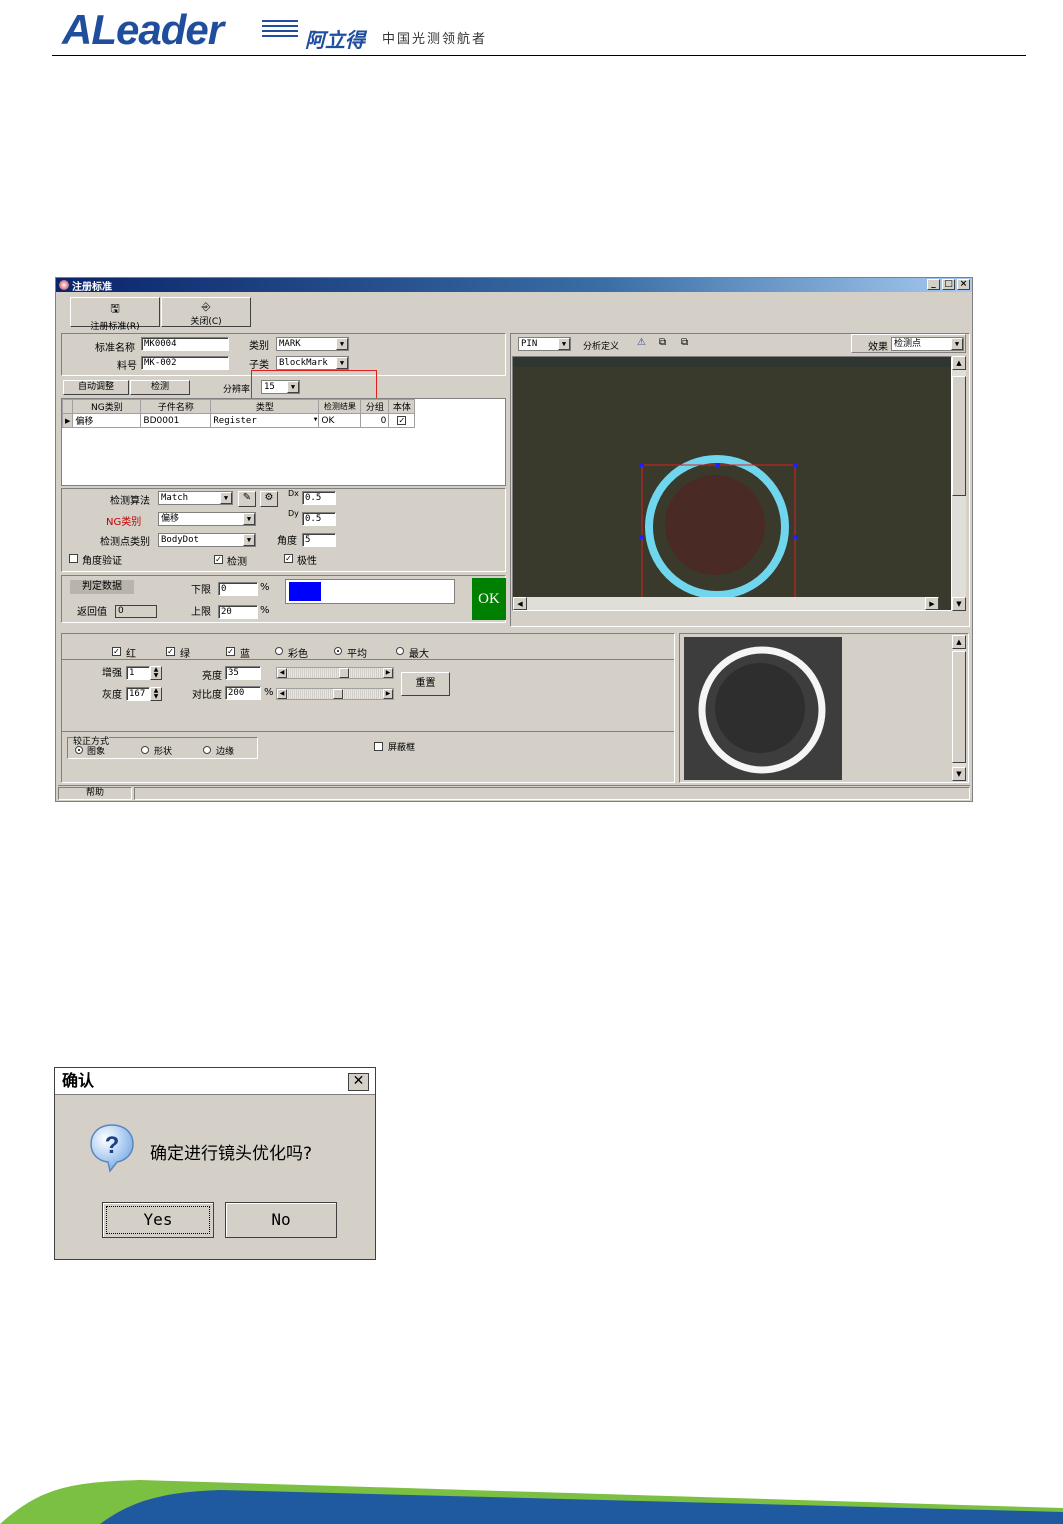 The width and height of the screenshot is (1063, 1524). I want to click on cell-type: Register ▼, so click(265, 420).